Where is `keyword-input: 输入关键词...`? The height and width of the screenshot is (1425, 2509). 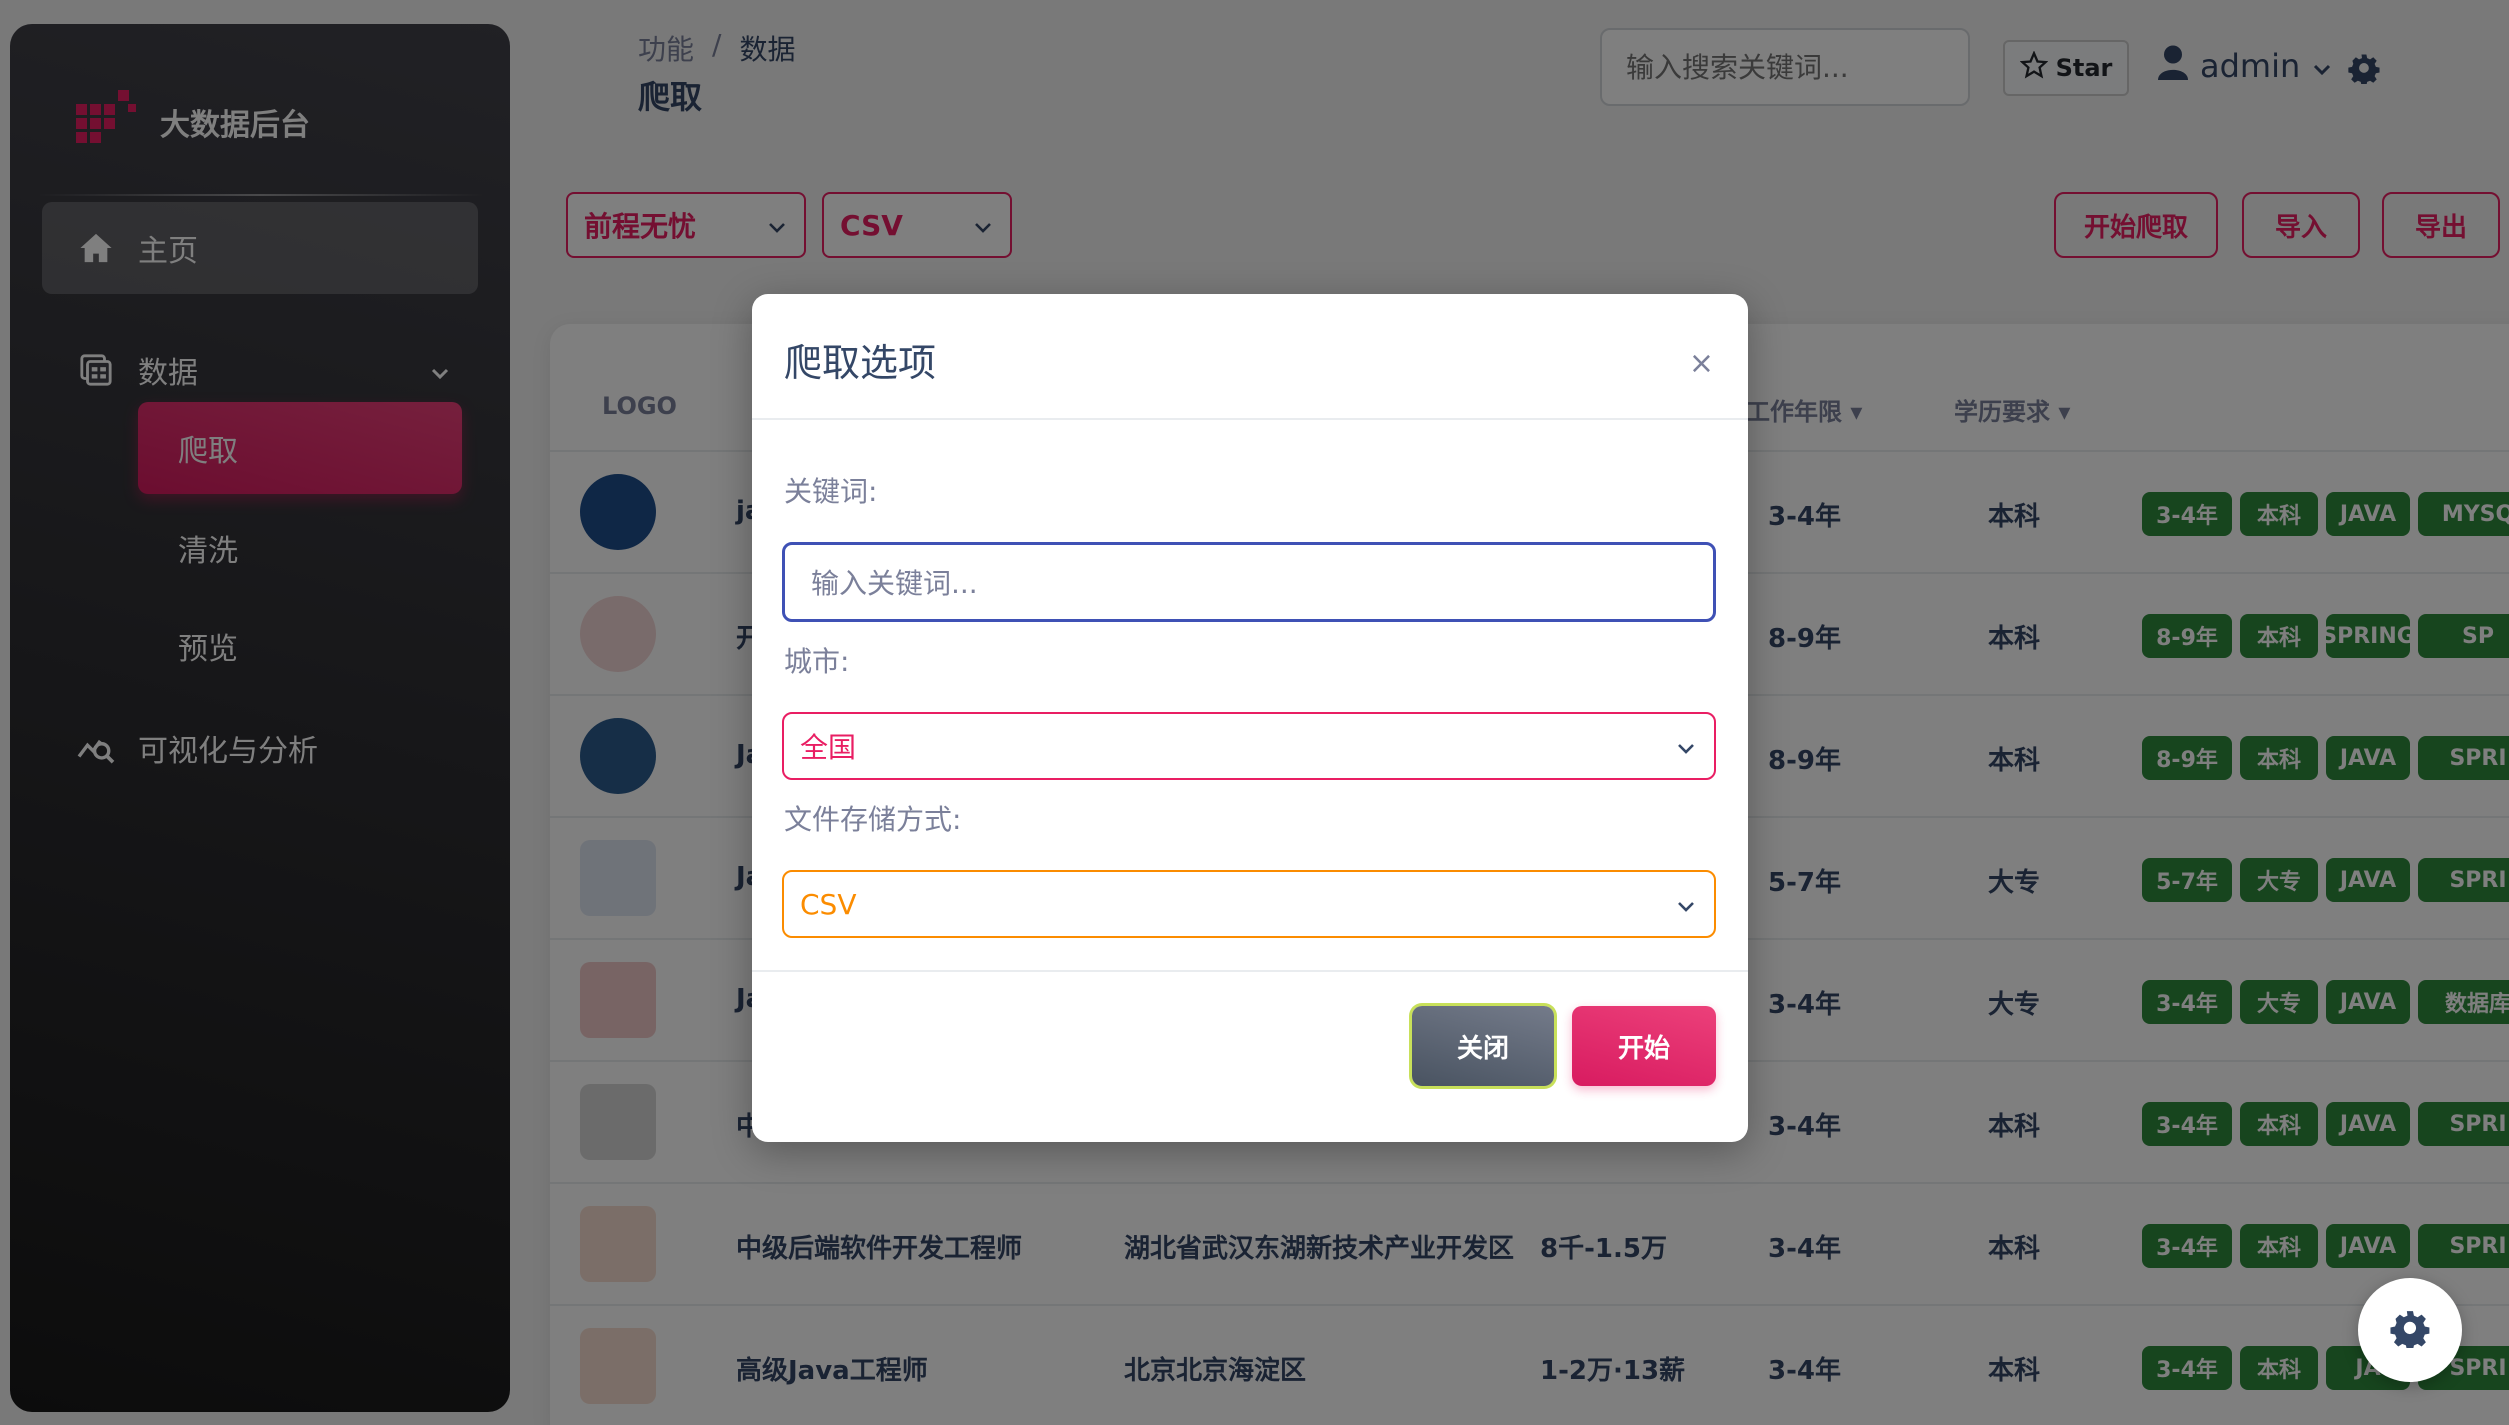
keyword-input: 输入关键词... is located at coordinates (1249, 582).